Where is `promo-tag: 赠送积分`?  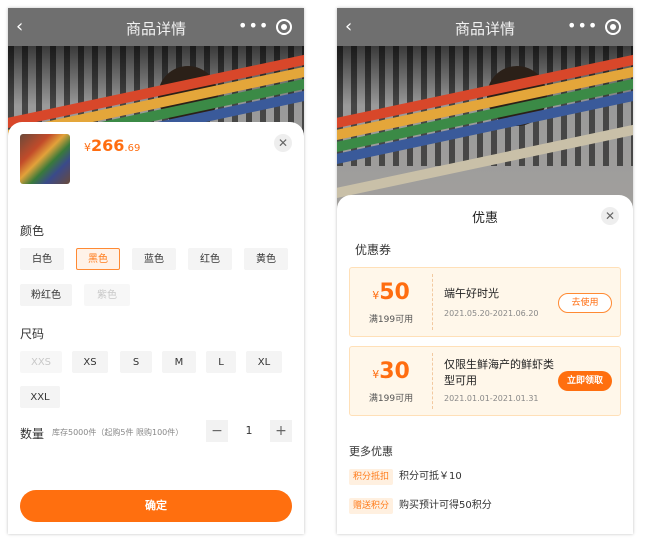
promo-tag: 赠送积分 is located at coordinates (371, 506).